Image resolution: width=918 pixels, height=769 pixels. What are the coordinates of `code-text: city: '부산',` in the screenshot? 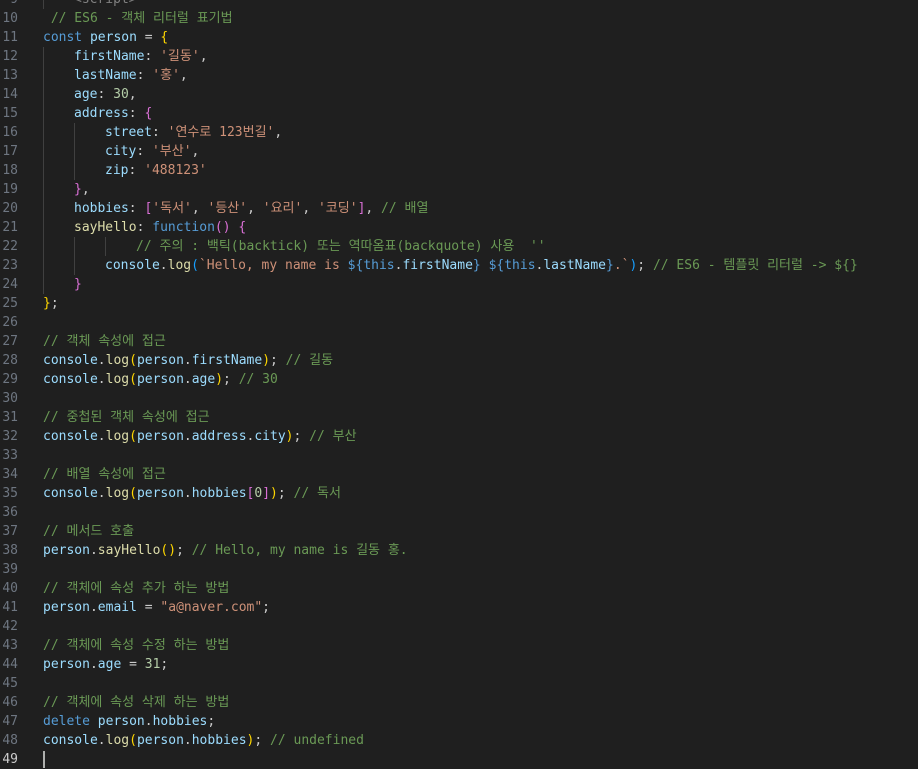 It's located at (152, 151).